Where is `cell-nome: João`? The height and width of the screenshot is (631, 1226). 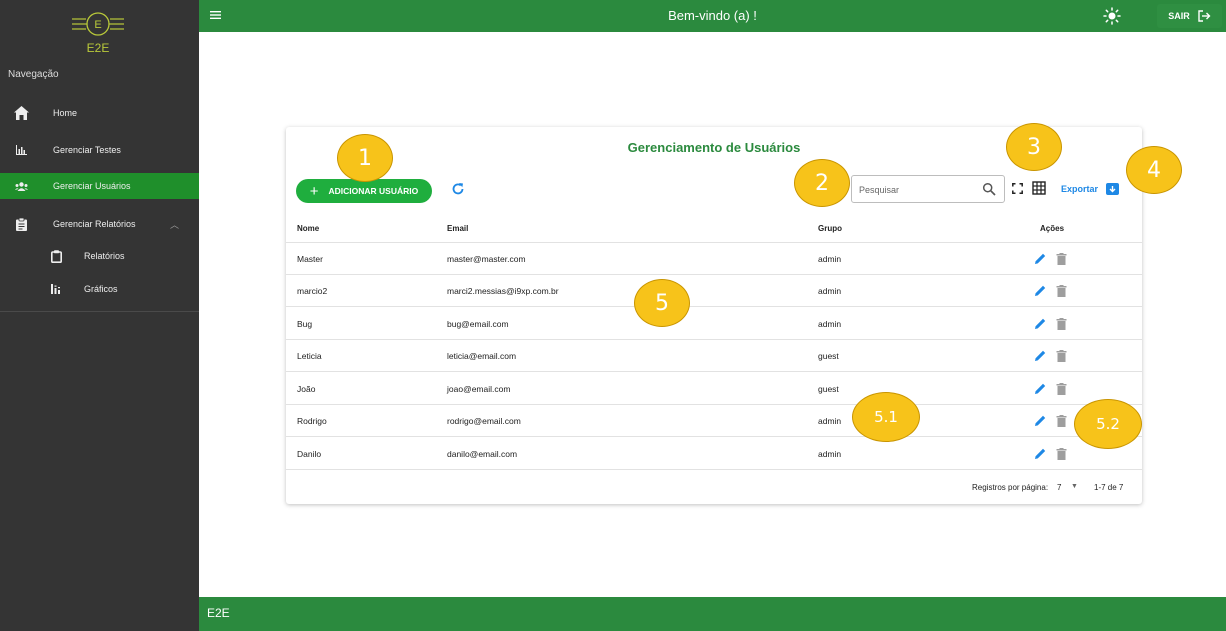 cell-nome: João is located at coordinates (306, 388).